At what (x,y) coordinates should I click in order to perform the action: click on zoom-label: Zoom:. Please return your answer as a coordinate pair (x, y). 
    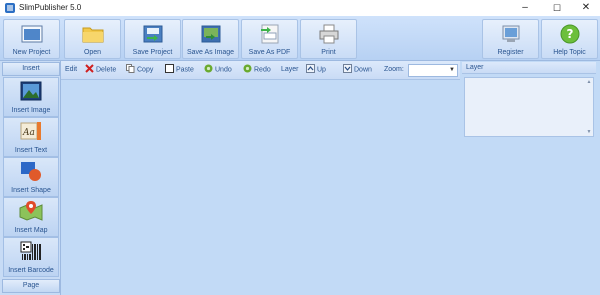
    Looking at the image, I should click on (394, 69).